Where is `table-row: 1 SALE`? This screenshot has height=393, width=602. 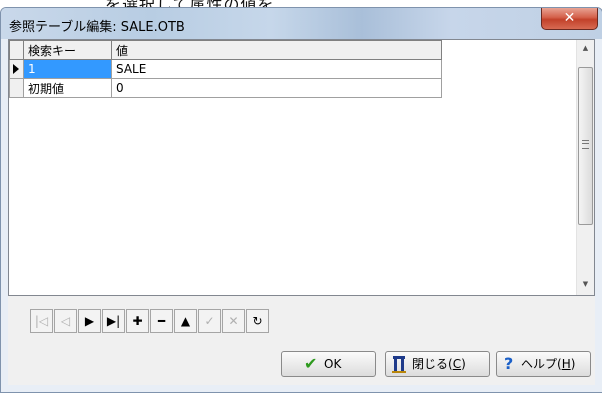 table-row: 1 SALE is located at coordinates (225, 69).